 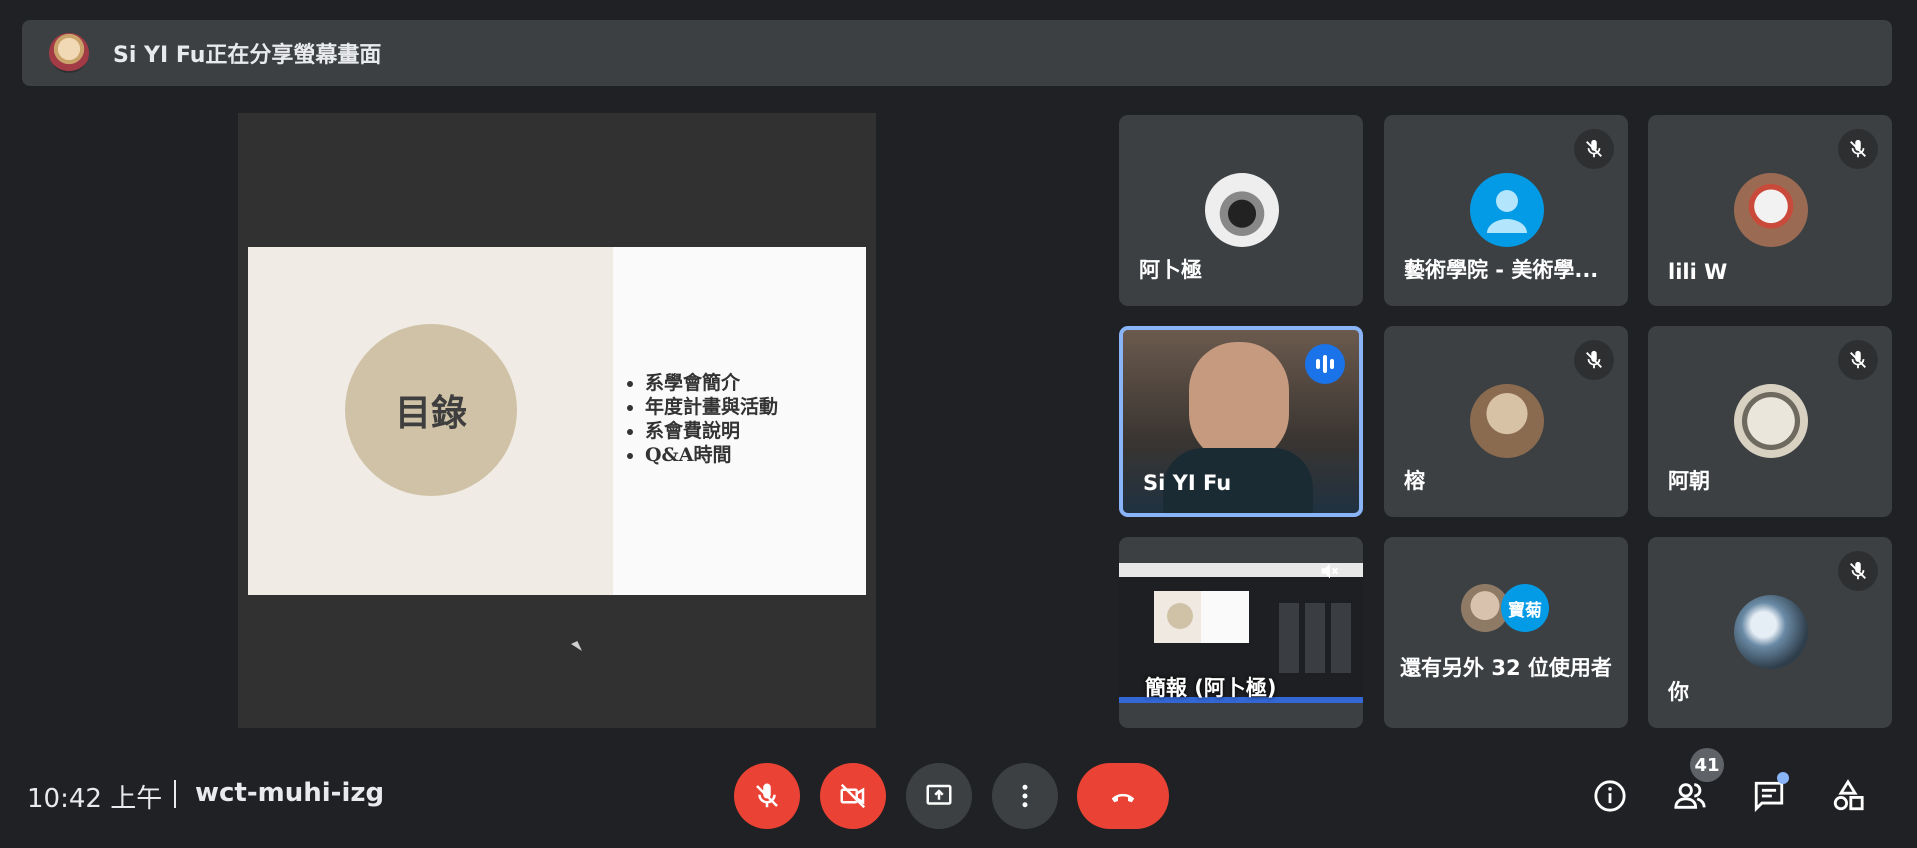 I want to click on present-screen-icon, so click(x=939, y=794).